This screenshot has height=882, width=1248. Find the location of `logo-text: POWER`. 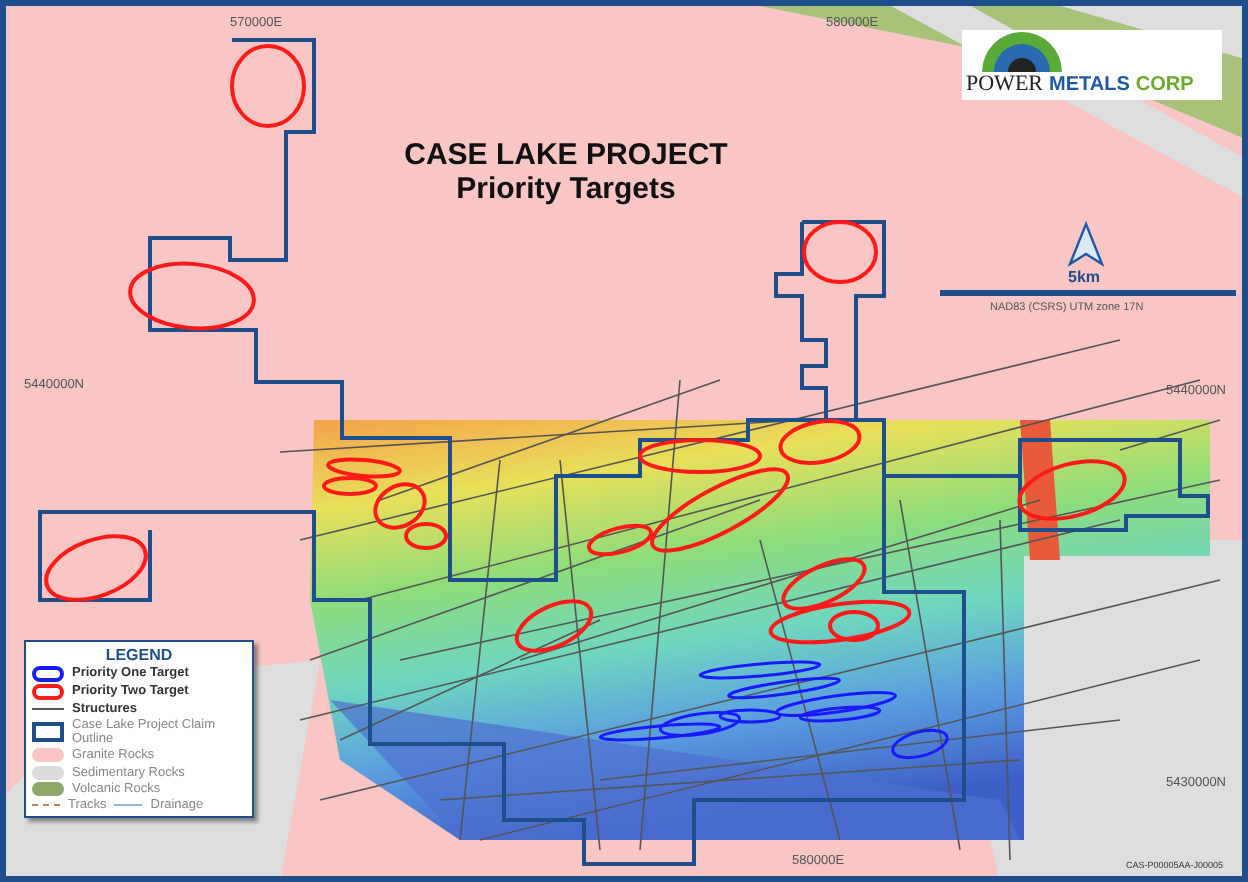

logo-text: POWER is located at coordinates (1004, 84).